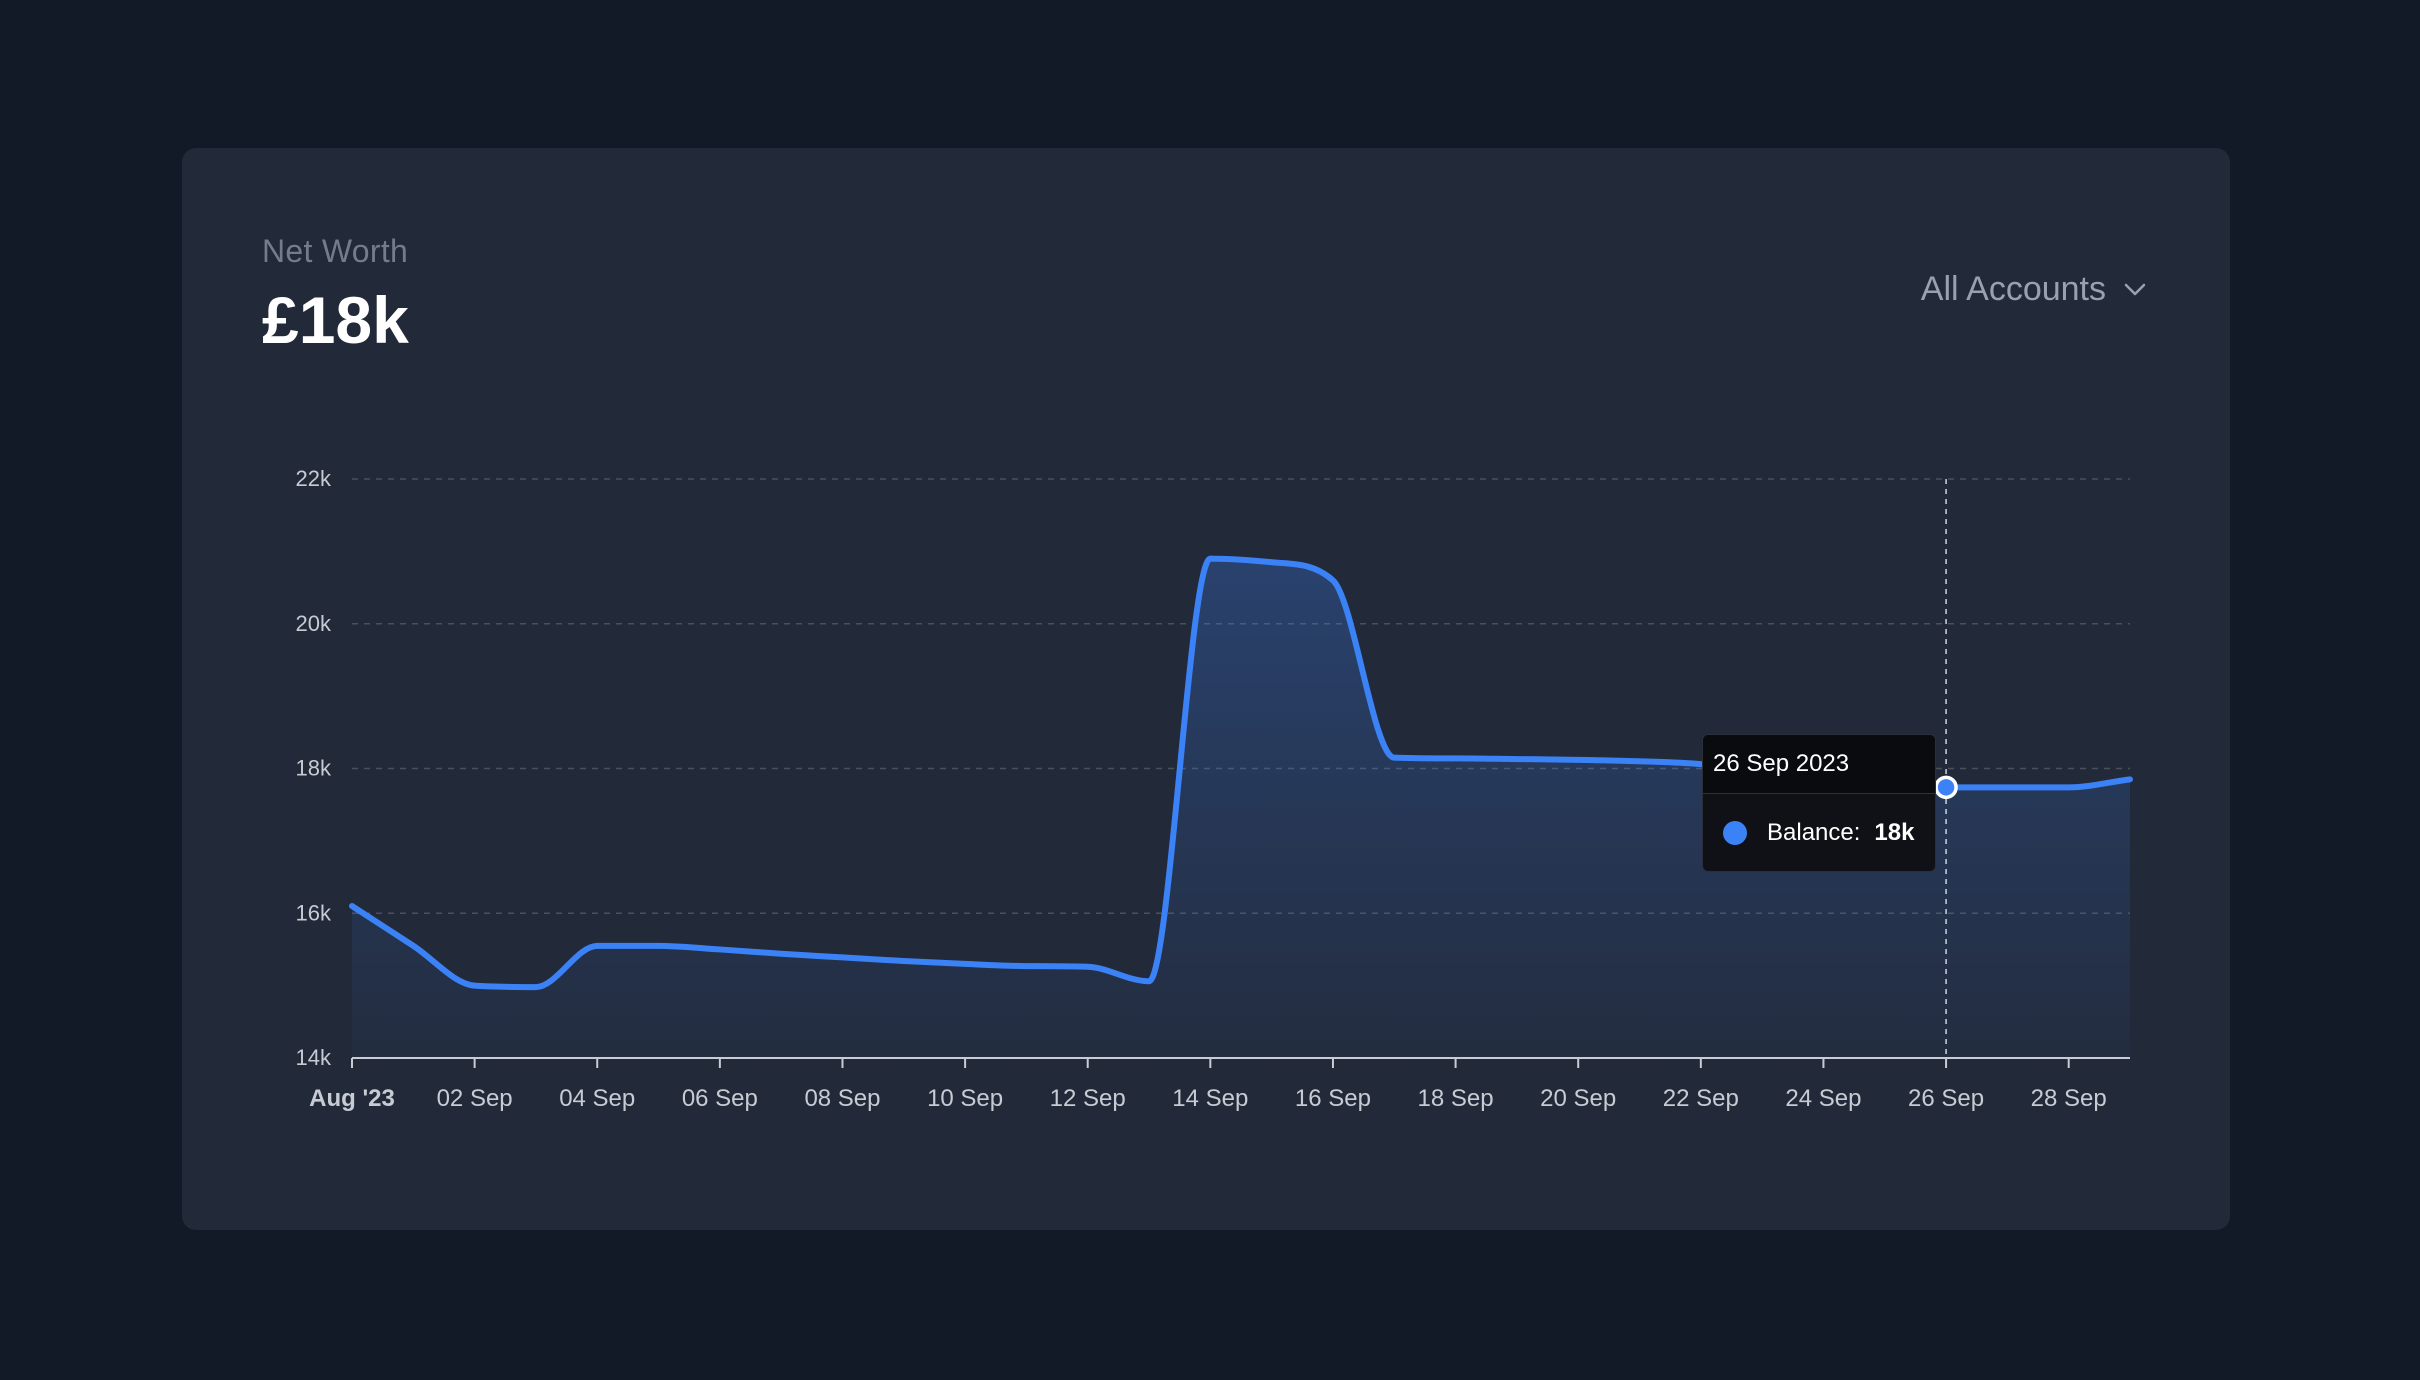  Describe the element at coordinates (1946, 1098) in the screenshot. I see `x-tick-label: 26 Sep` at that location.